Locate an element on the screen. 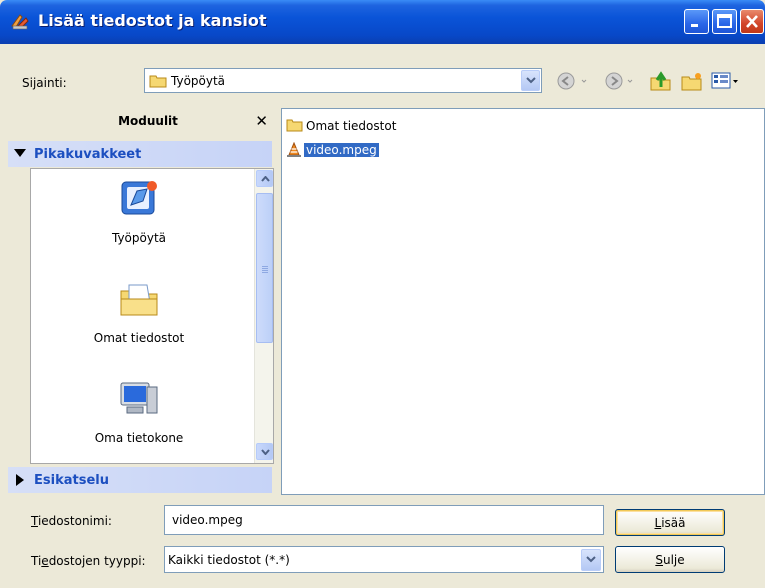 The image size is (765, 588). filetype-dropdown-button is located at coordinates (591, 560).